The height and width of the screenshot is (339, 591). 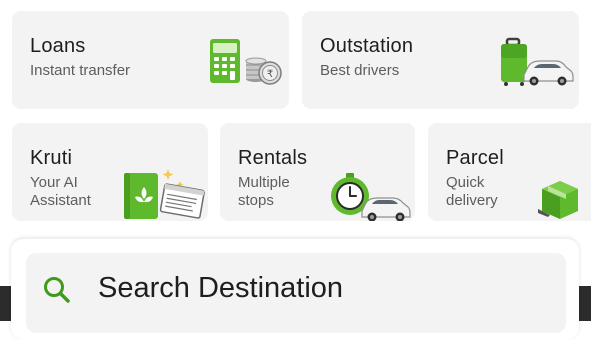 What do you see at coordinates (558, 200) in the screenshot?
I see `parcel-box-icon` at bounding box center [558, 200].